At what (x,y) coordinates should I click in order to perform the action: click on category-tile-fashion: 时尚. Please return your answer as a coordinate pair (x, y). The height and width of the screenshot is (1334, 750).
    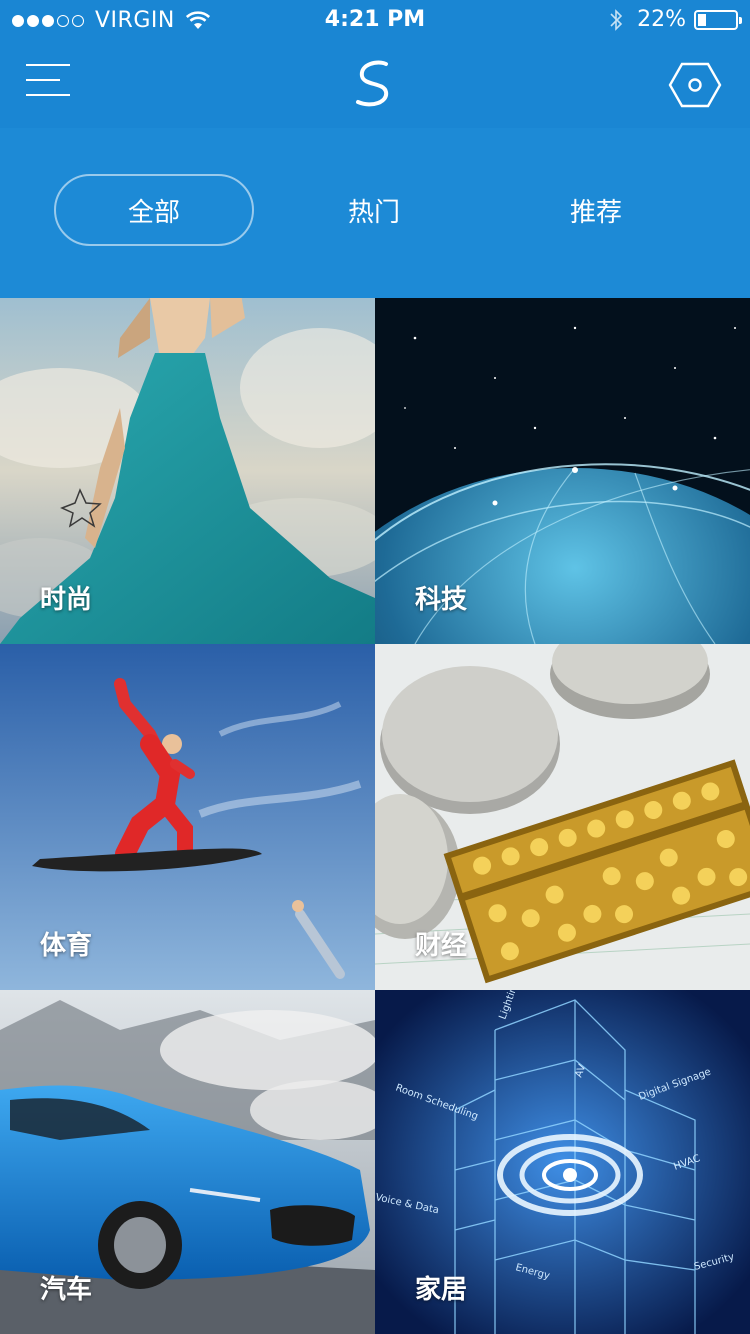
    Looking at the image, I should click on (187, 471).